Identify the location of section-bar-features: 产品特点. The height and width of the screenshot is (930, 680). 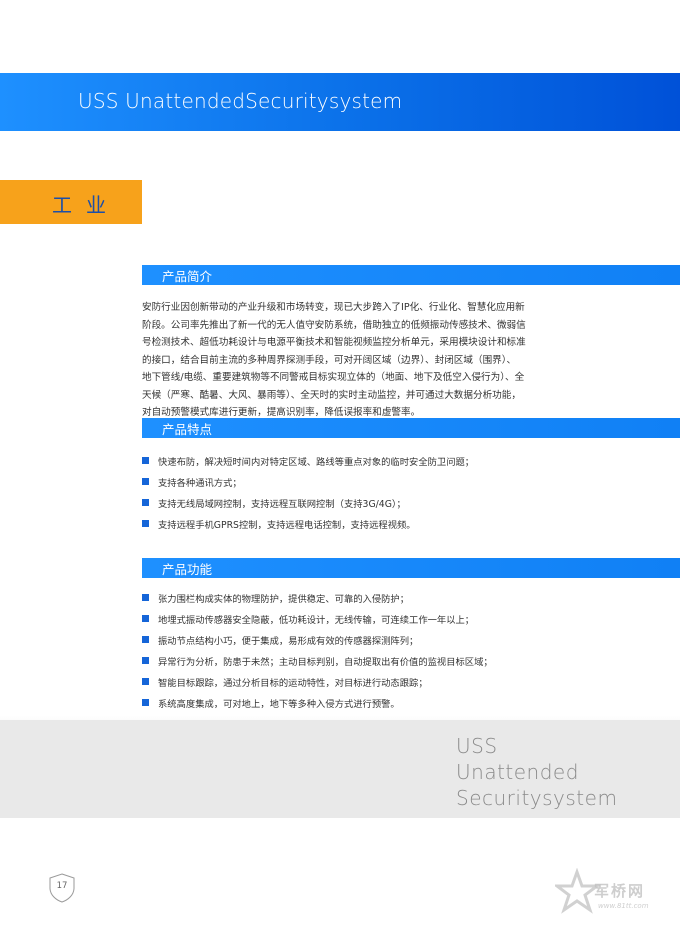
(411, 428).